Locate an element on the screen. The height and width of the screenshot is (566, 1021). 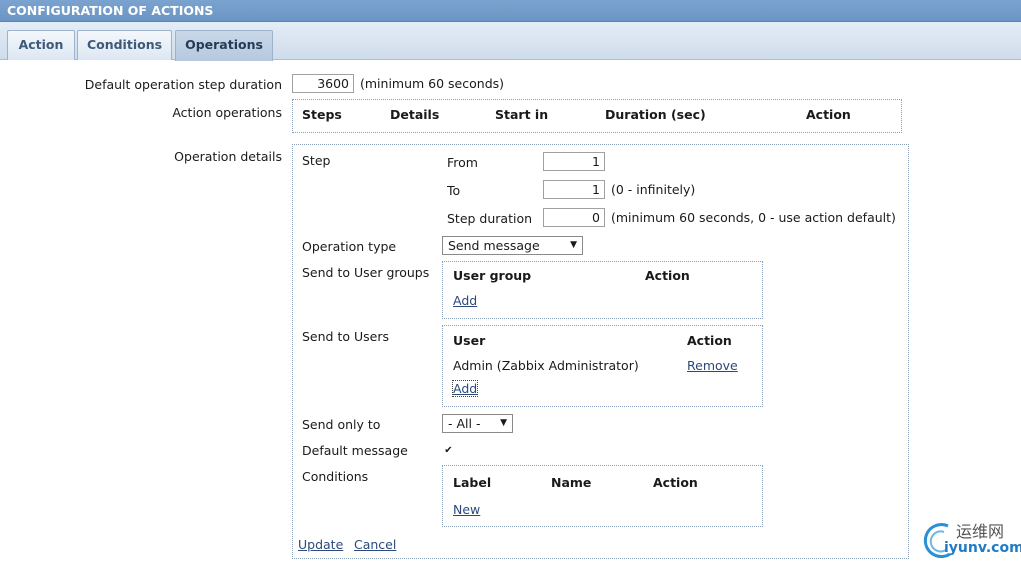
conditions-label: Conditions is located at coordinates (335, 476).